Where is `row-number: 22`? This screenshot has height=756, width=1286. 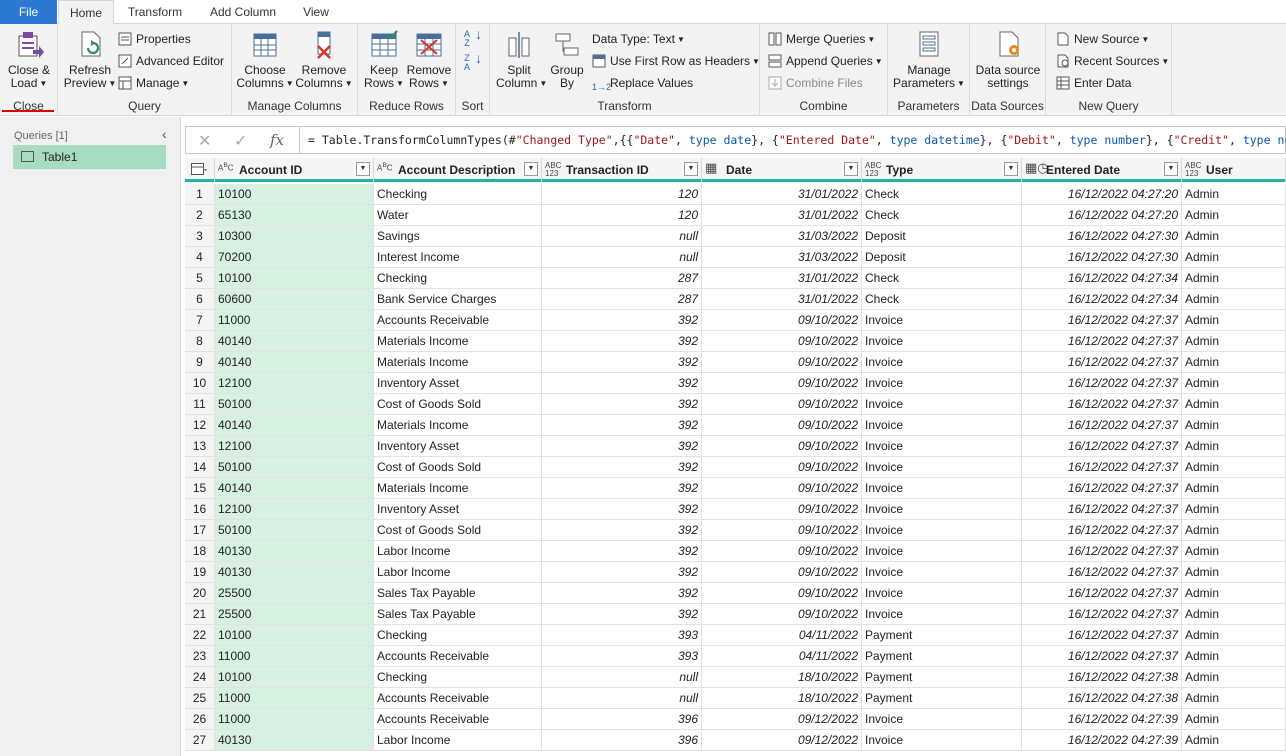
row-number: 22 is located at coordinates (200, 635).